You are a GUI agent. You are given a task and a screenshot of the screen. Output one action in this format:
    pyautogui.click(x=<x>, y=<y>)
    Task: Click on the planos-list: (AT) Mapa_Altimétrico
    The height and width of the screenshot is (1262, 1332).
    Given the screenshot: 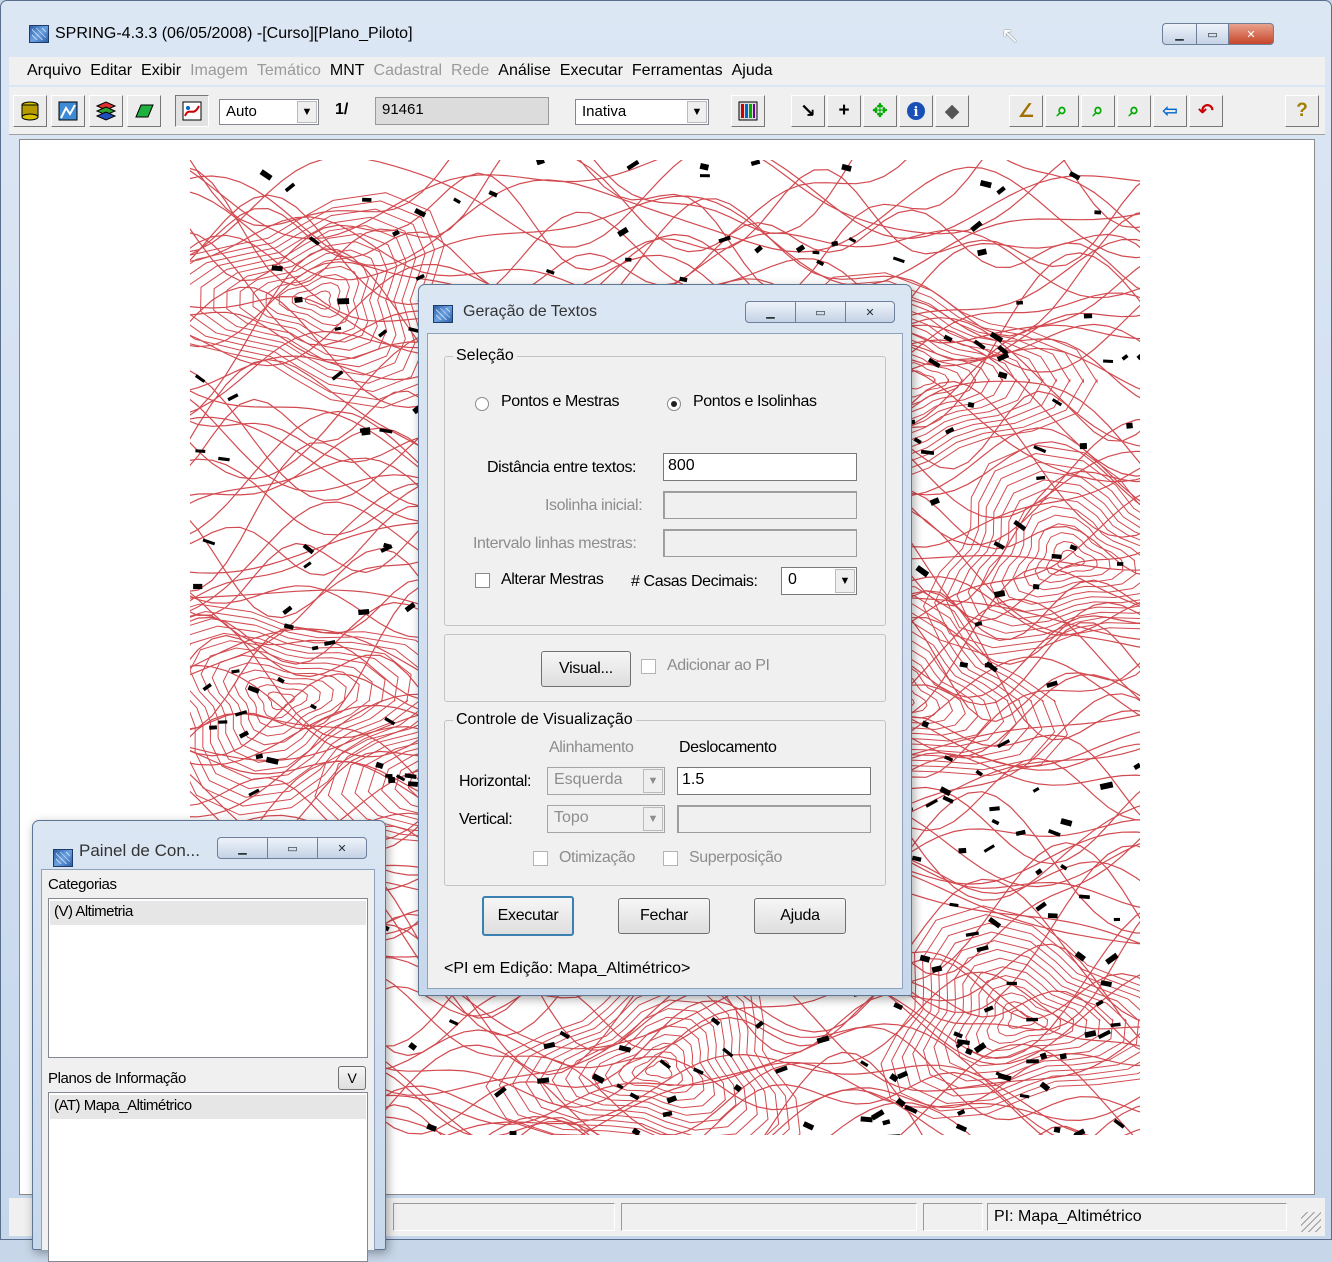 What is the action you would take?
    pyautogui.click(x=208, y=1177)
    